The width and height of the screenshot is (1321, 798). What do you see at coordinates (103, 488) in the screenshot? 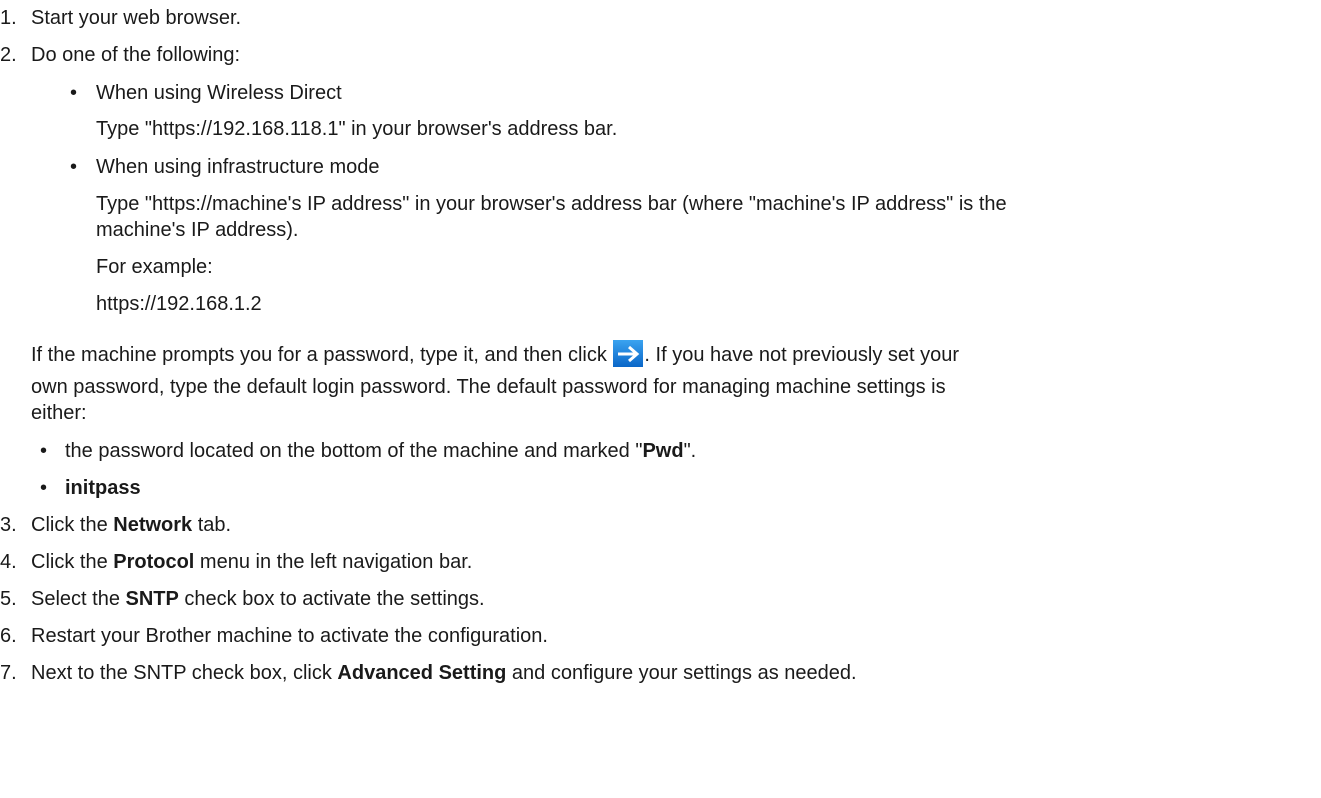
I see `option-text: initpass` at bounding box center [103, 488].